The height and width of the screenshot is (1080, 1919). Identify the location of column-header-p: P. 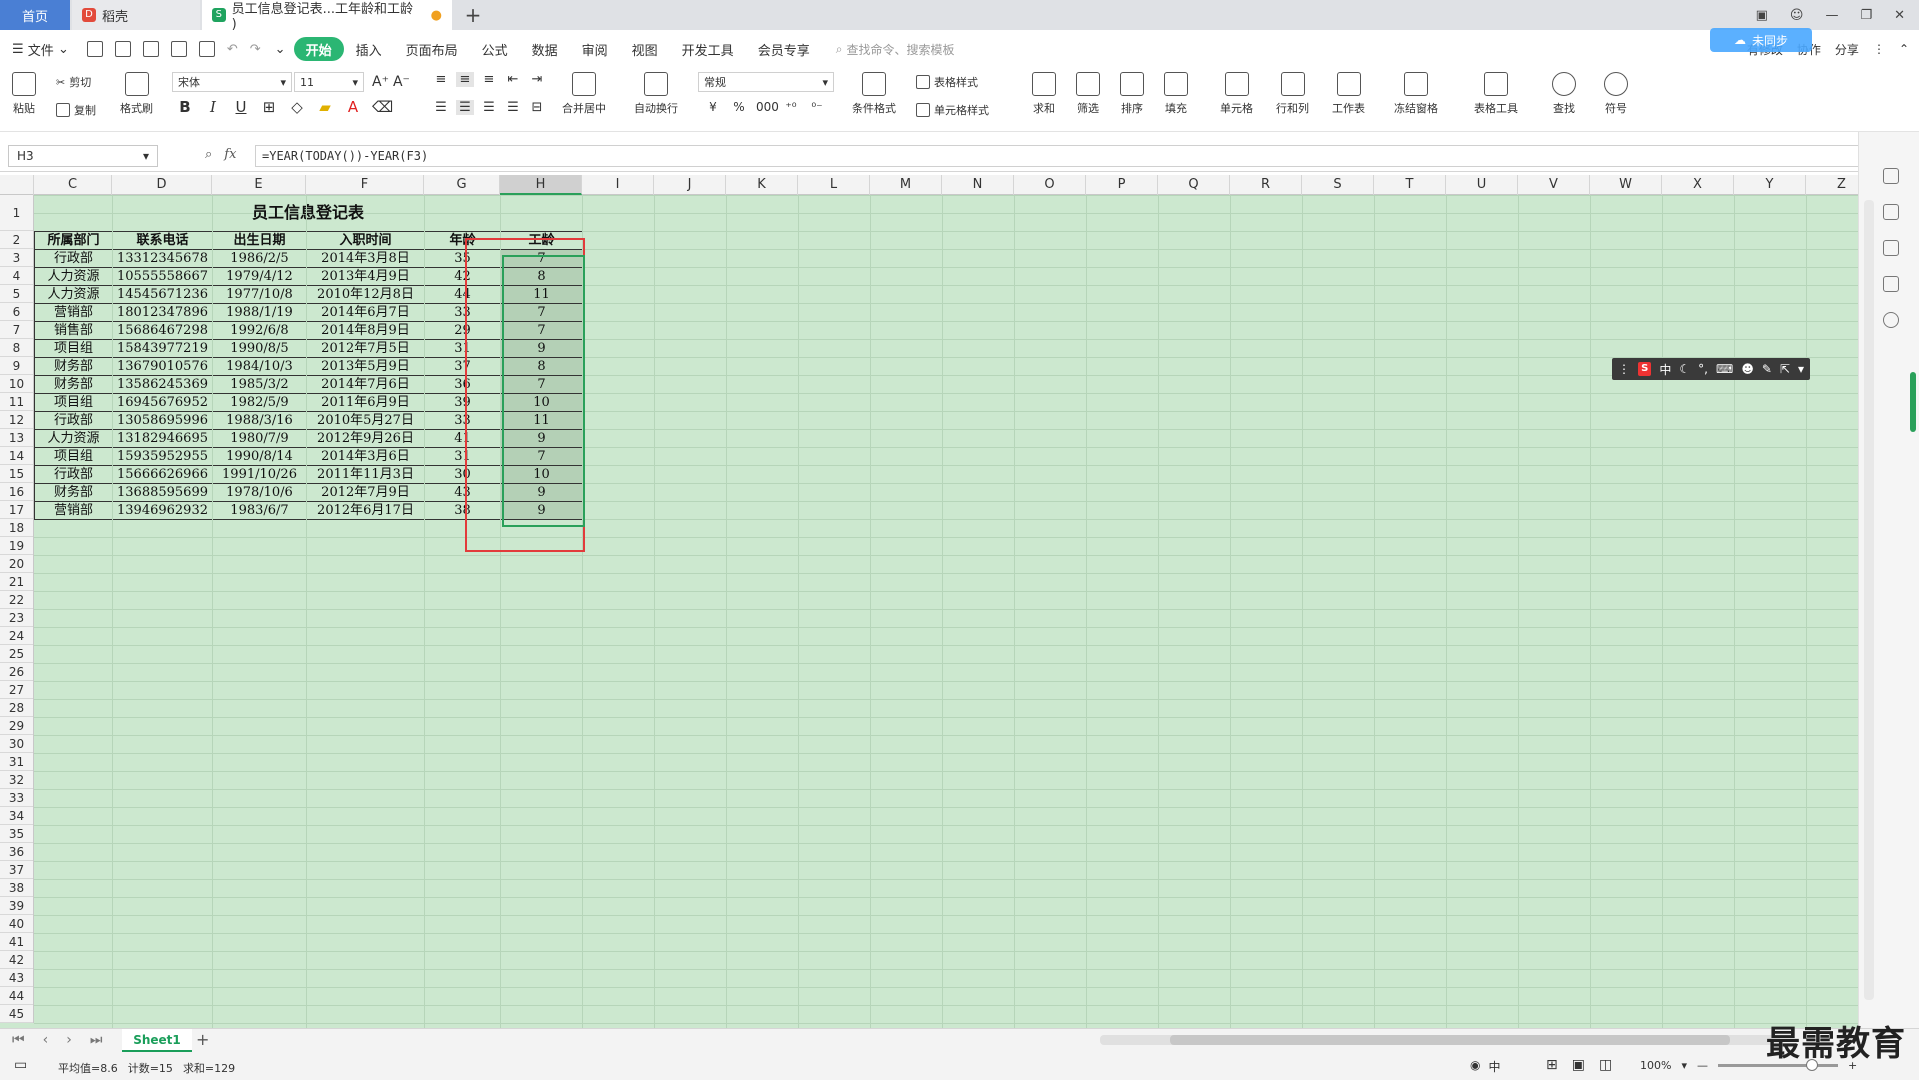
(1122, 185).